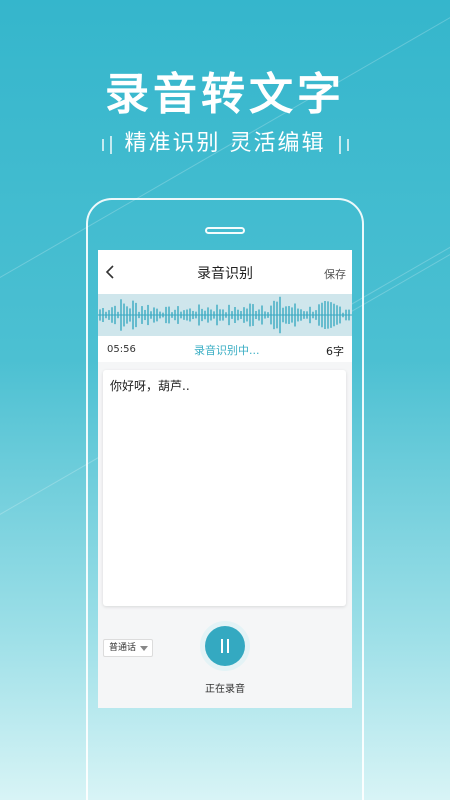 The width and height of the screenshot is (450, 800). I want to click on caret-down-icon, so click(144, 648).